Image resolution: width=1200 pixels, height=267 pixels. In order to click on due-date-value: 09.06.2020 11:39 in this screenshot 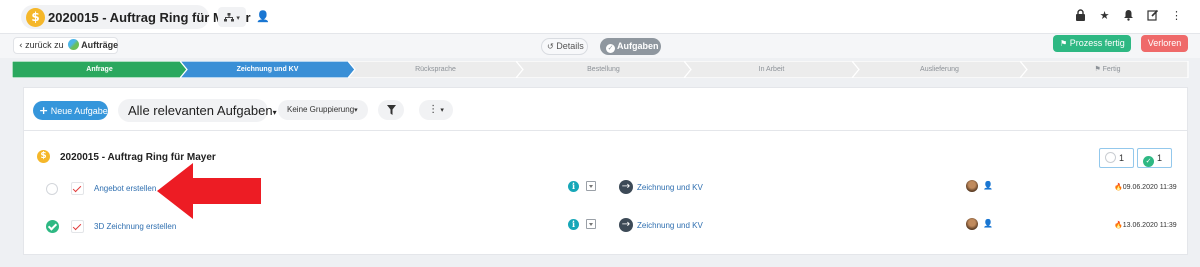, I will do `click(1149, 187)`.